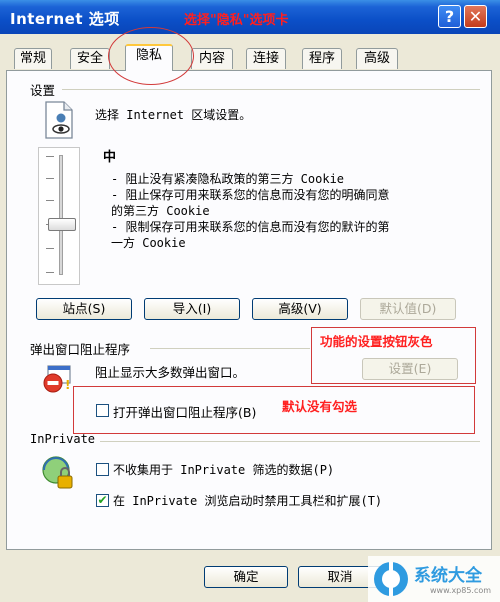 The width and height of the screenshot is (500, 602). Describe the element at coordinates (148, 243) in the screenshot. I see `privacy-description-line: 一方 Cookie` at that location.